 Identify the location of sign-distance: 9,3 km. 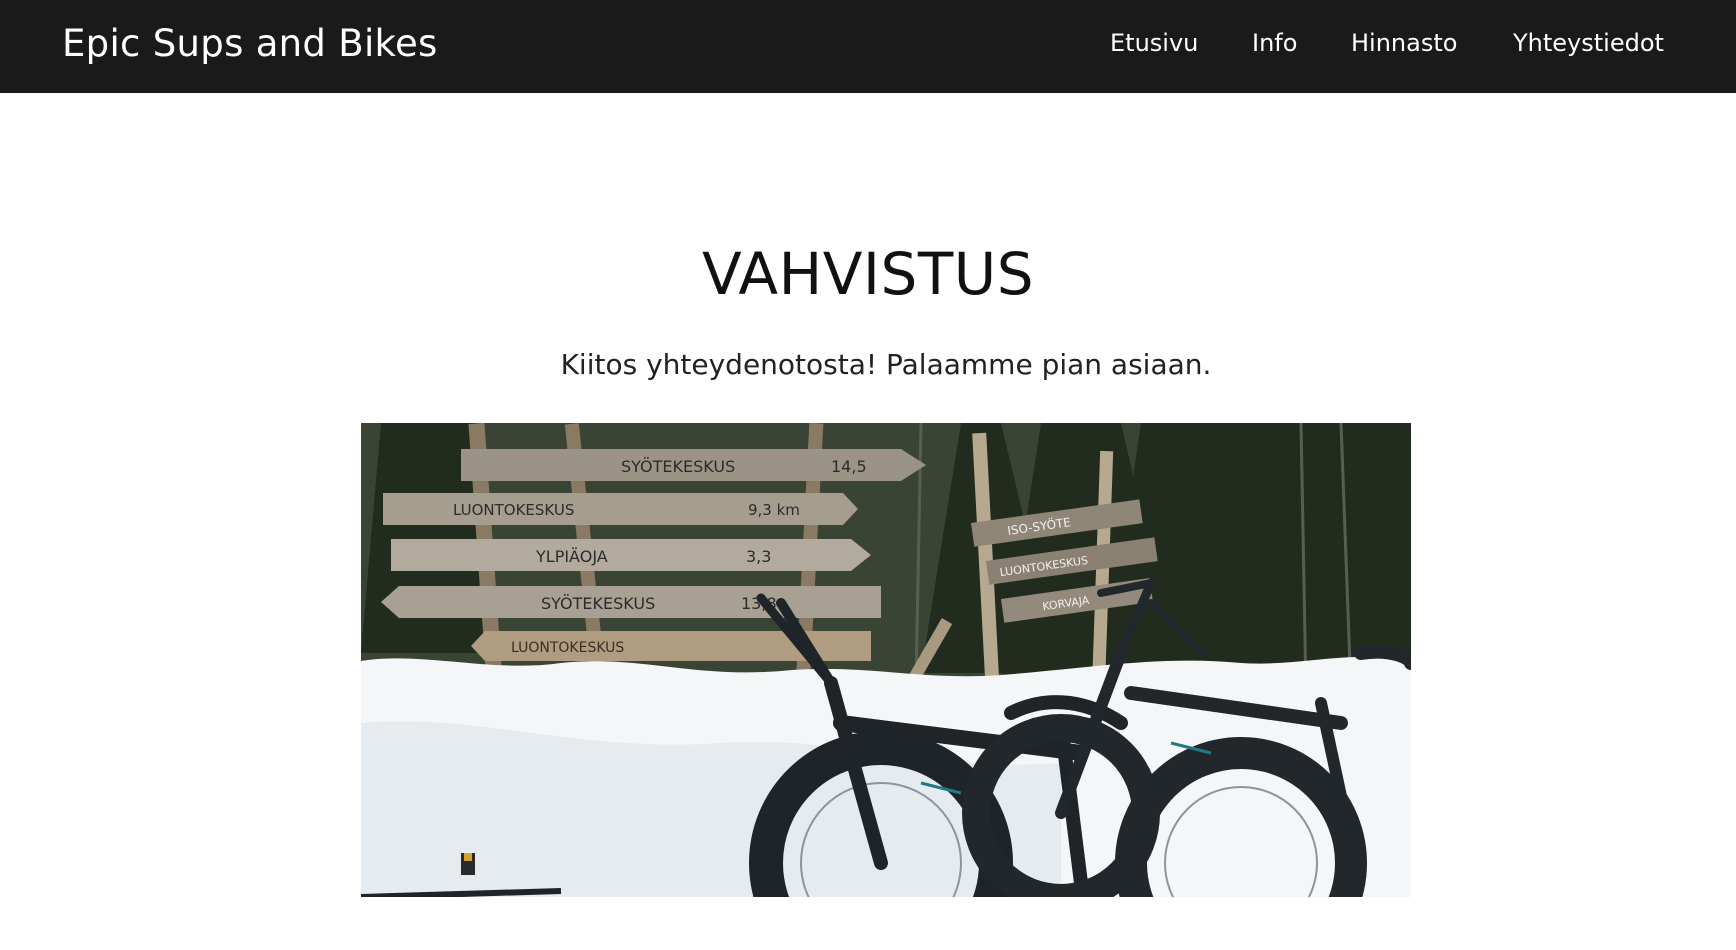
(774, 510).